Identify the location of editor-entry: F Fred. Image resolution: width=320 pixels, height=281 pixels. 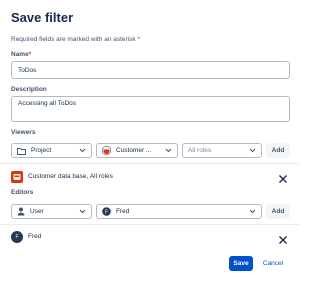
(150, 236).